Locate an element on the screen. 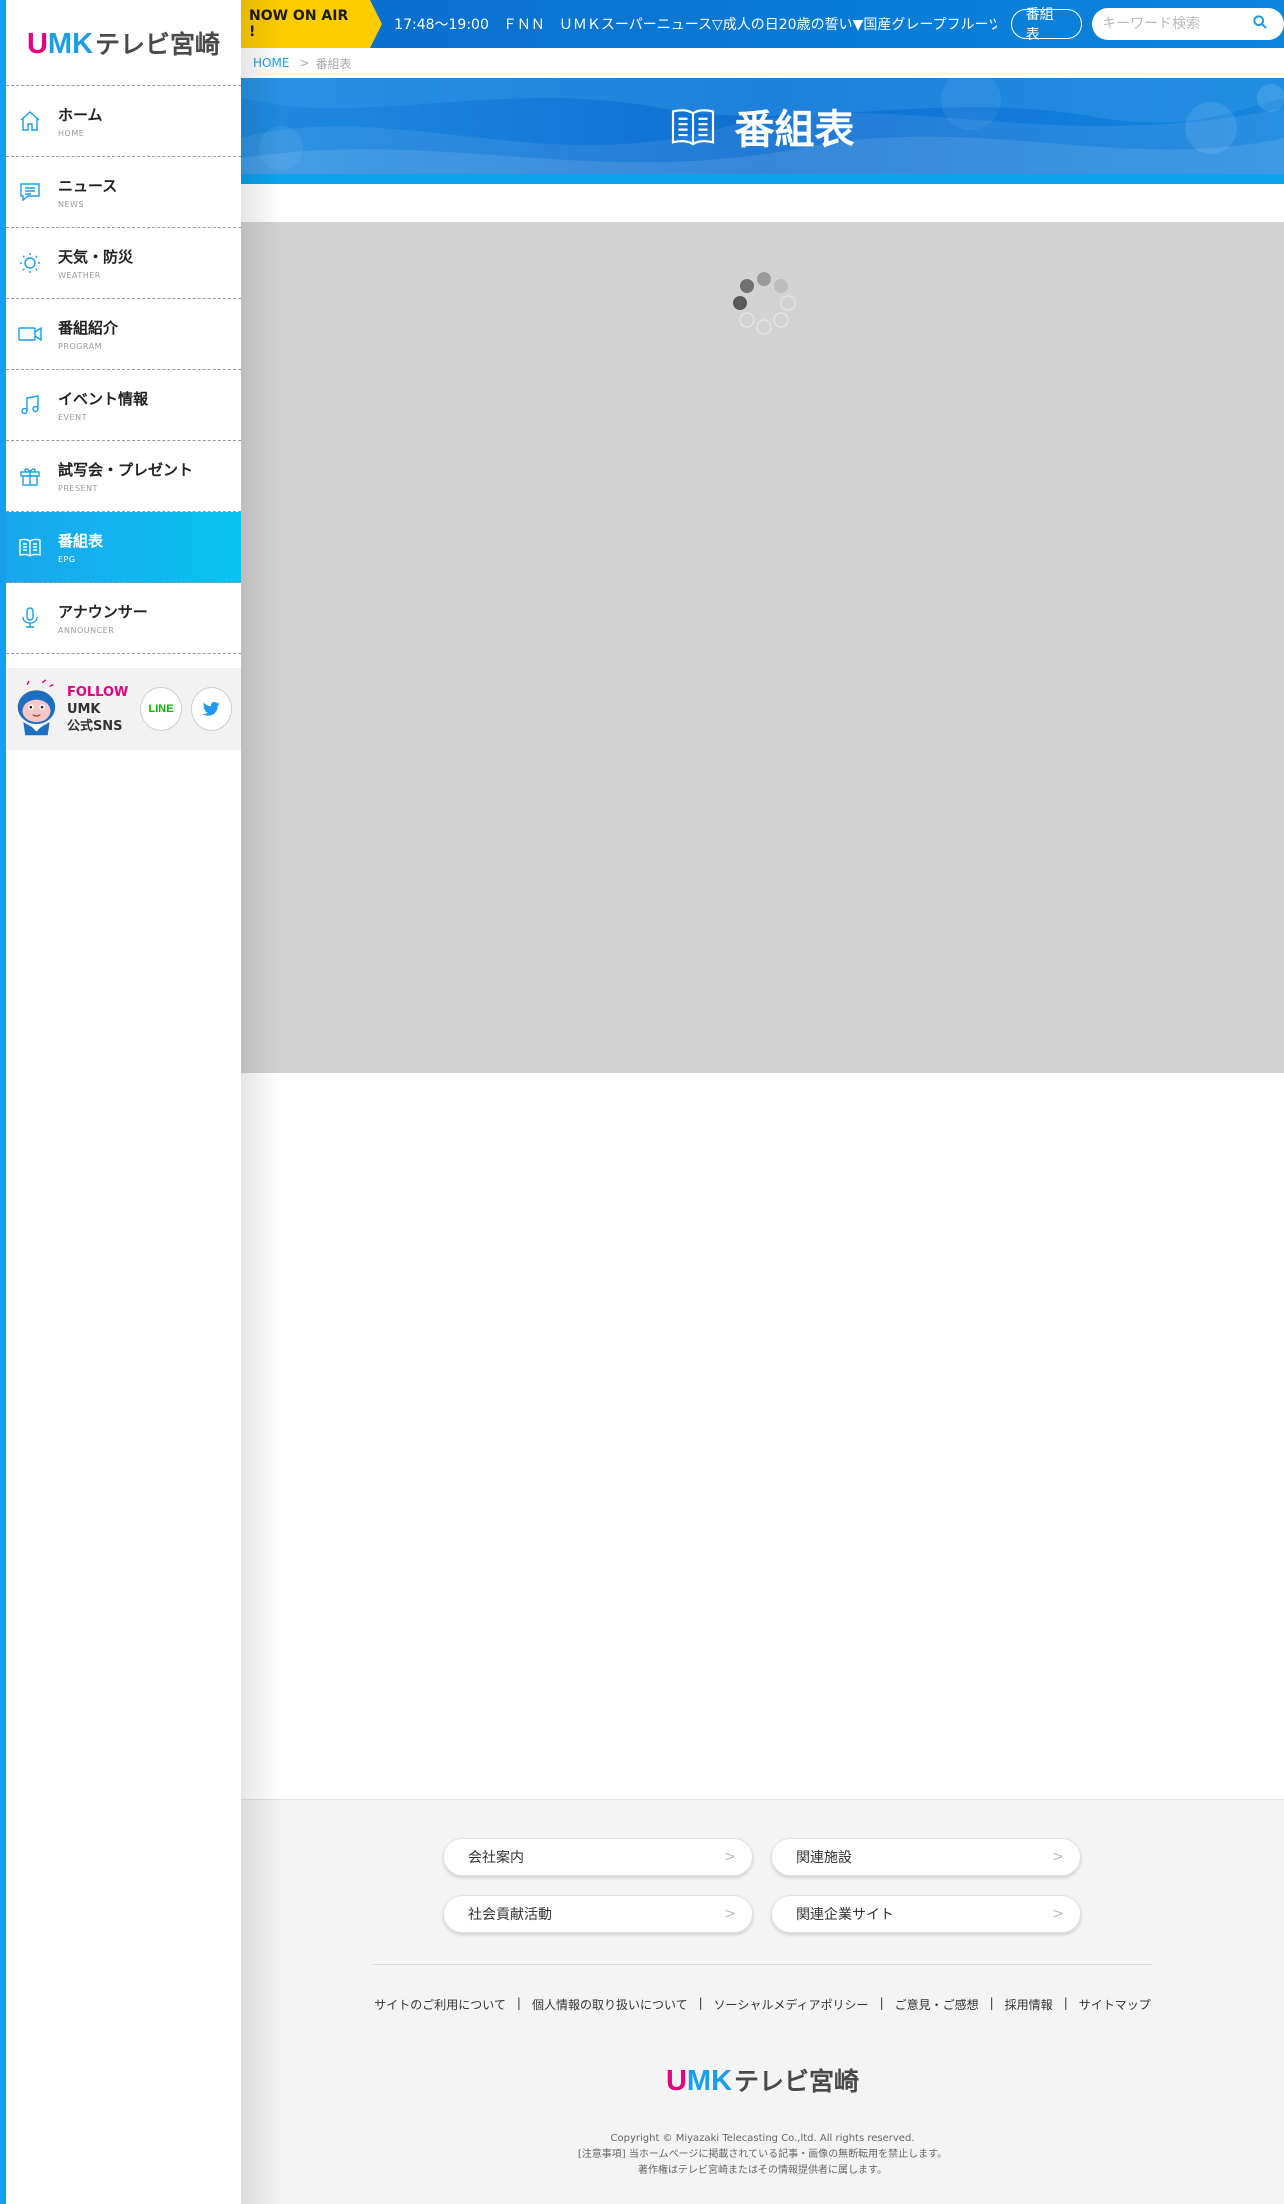 The image size is (1284, 2204). footer-button-label: 社会貢献活動 is located at coordinates (510, 1915).